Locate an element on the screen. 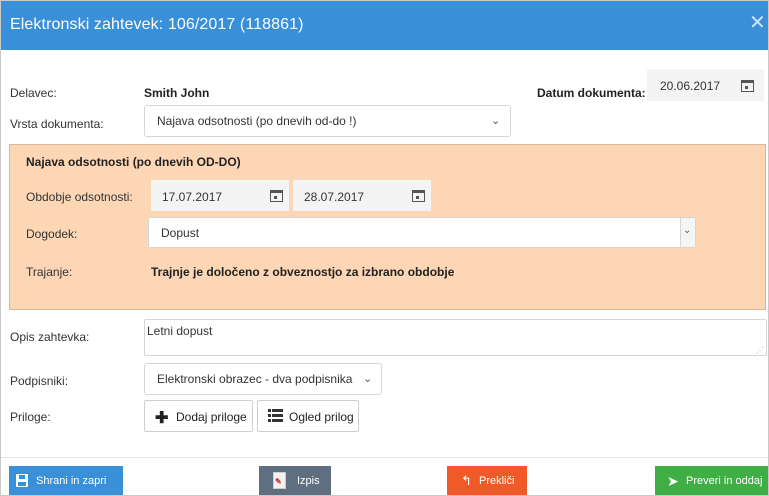 This screenshot has width=769, height=496. description-textarea: Letni dopust ⋰ is located at coordinates (455, 337).